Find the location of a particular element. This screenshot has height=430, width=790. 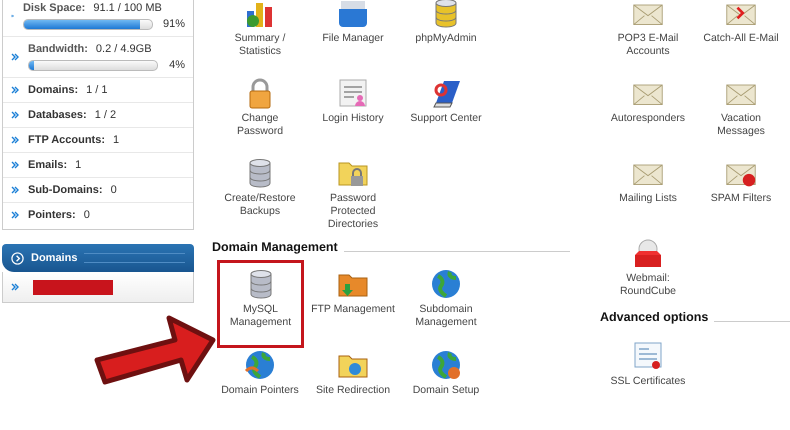

feature-label: Domain Pointers is located at coordinates (260, 390).